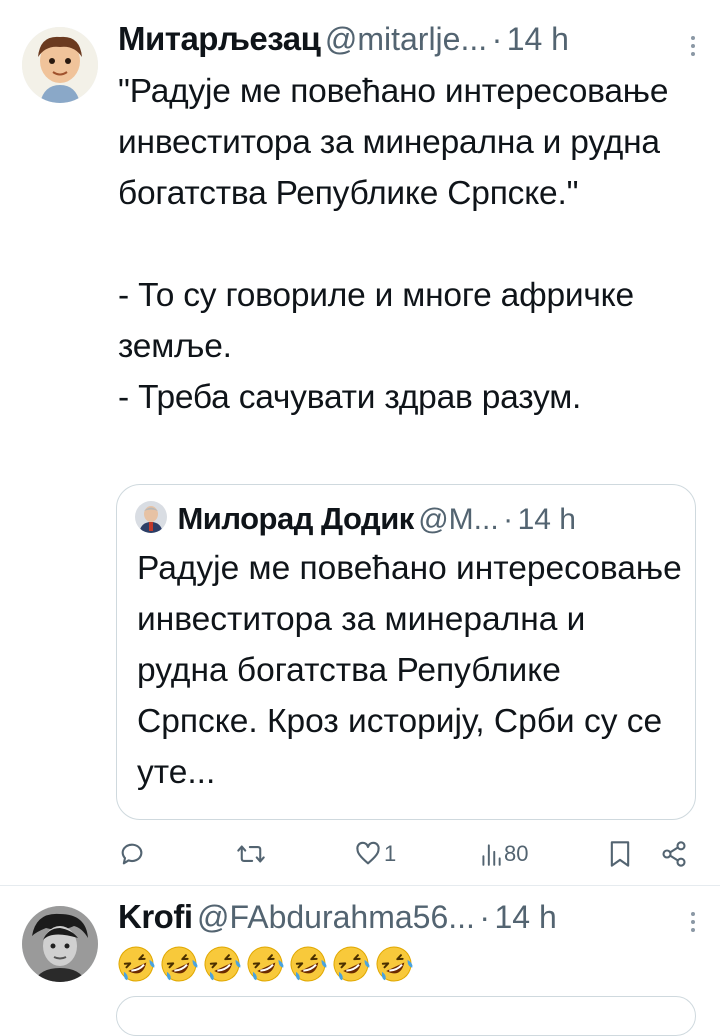 The image size is (720, 1036). Describe the element at coordinates (390, 853) in the screenshot. I see `like-count: 1` at that location.